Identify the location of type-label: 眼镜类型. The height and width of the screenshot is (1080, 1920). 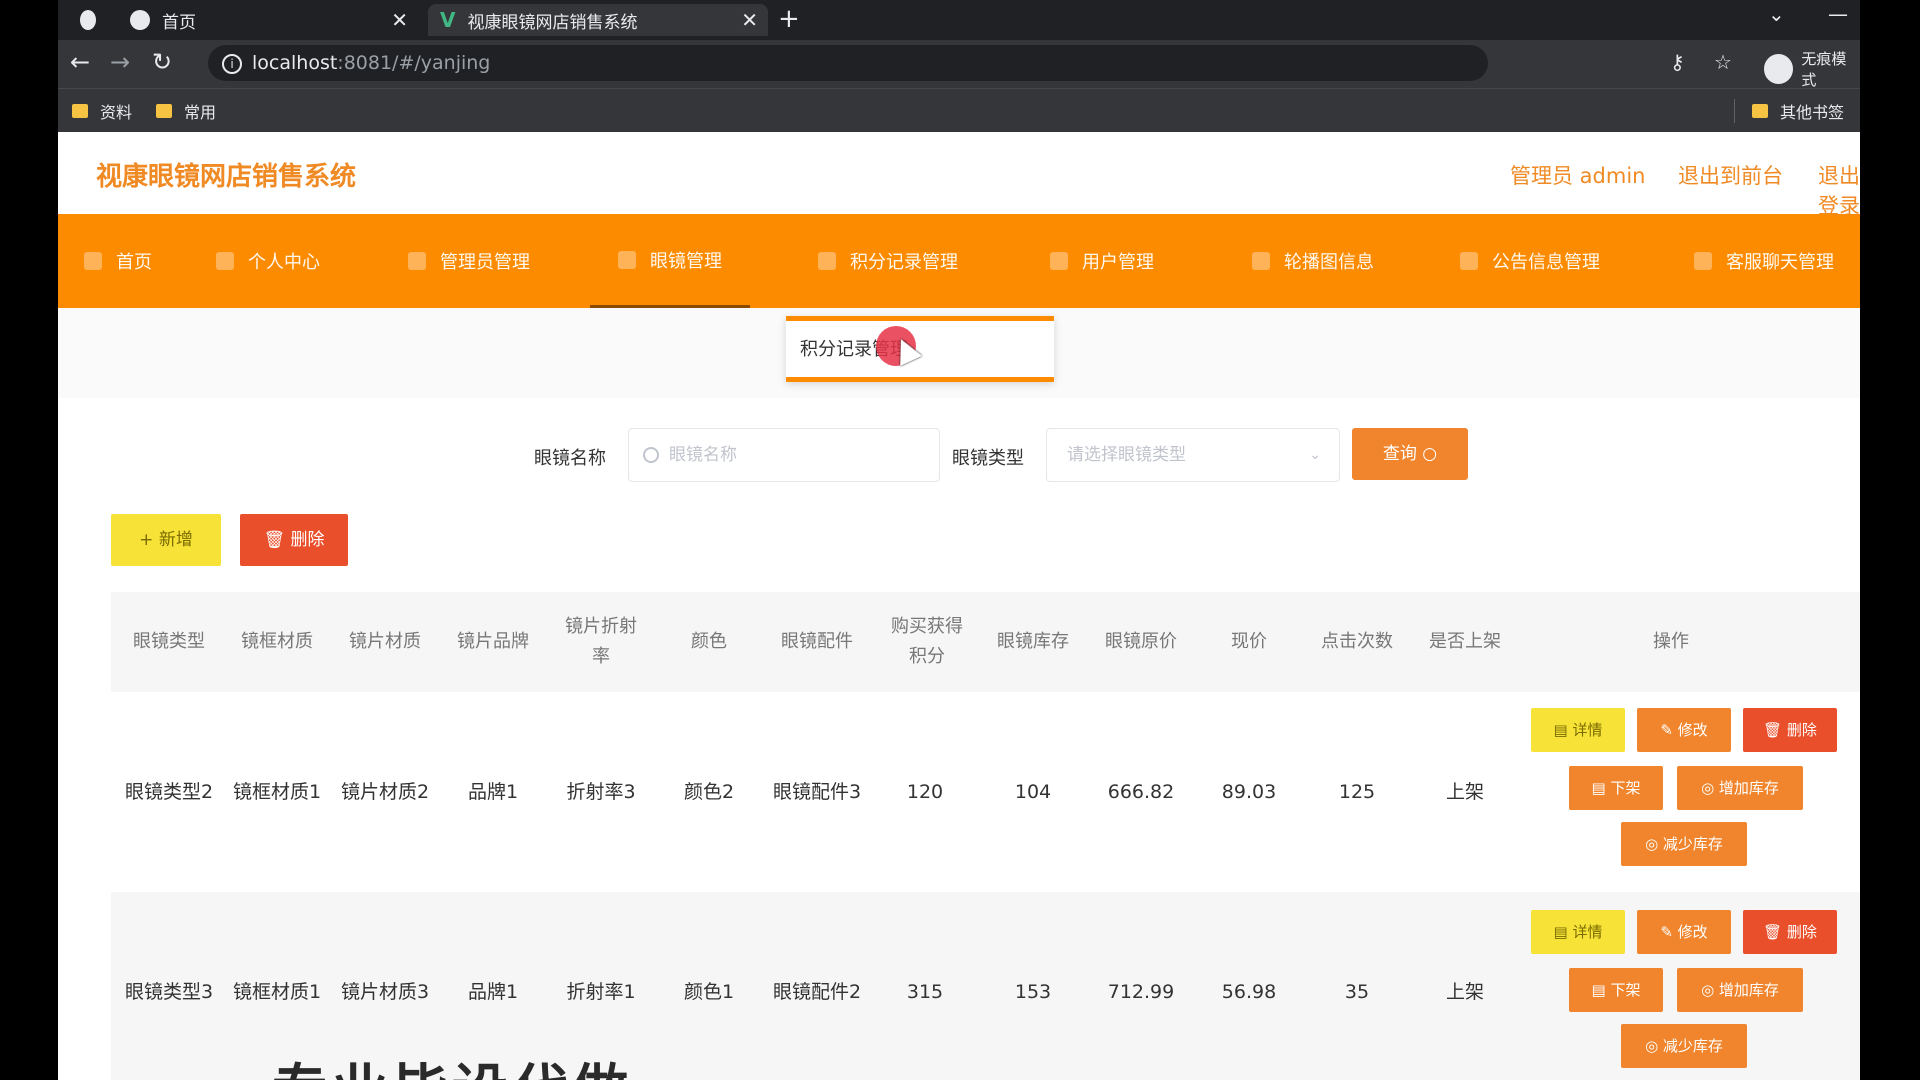
(988, 458).